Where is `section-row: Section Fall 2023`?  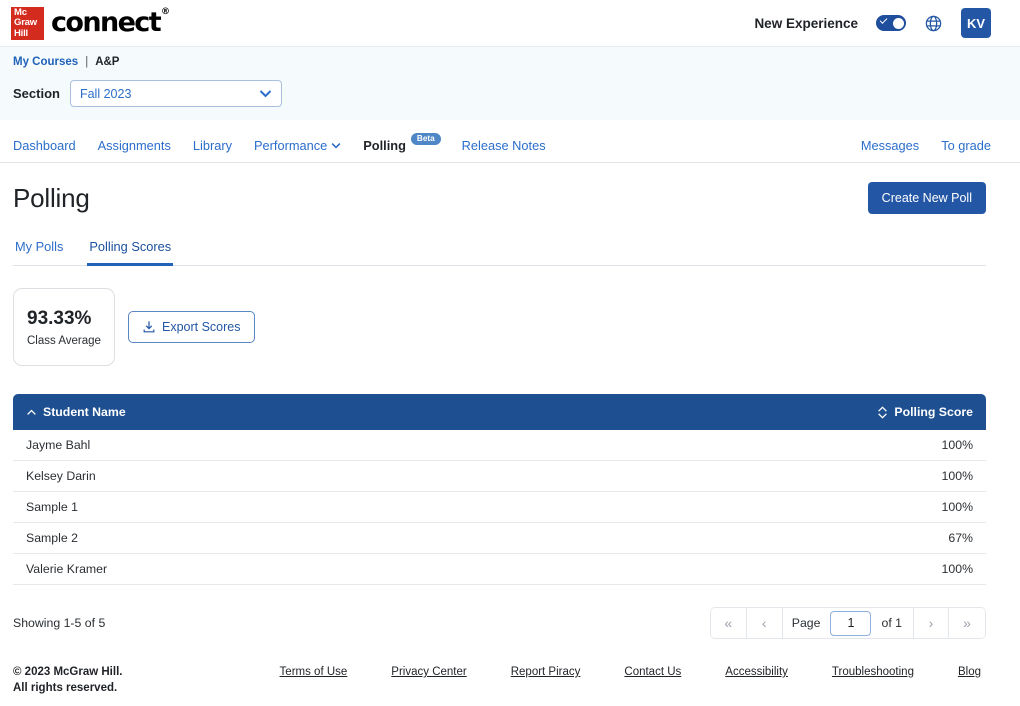
section-row: Section Fall 2023 is located at coordinates (516, 93).